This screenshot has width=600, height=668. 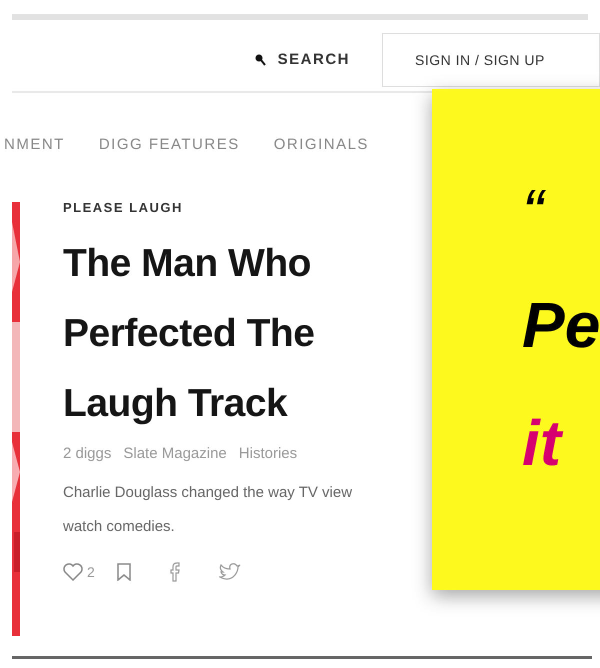 I want to click on meta-text: Slate Magazine, so click(x=175, y=454).